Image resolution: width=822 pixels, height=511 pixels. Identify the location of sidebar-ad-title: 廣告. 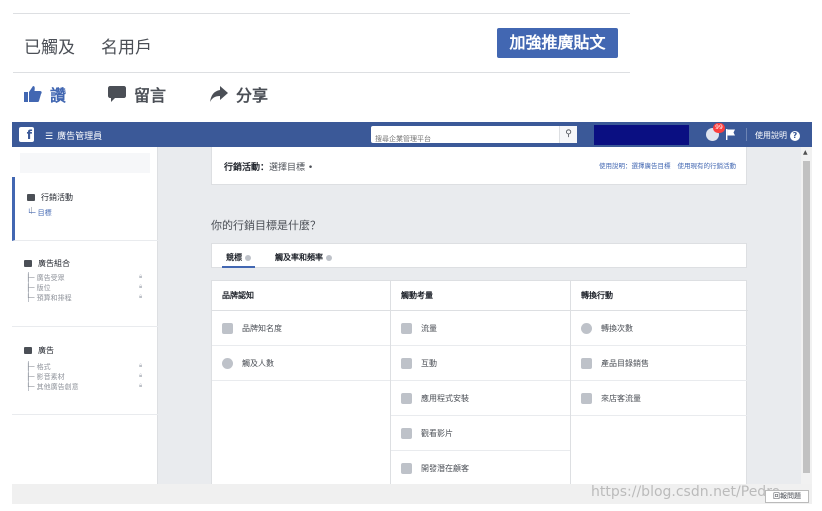
(39, 350).